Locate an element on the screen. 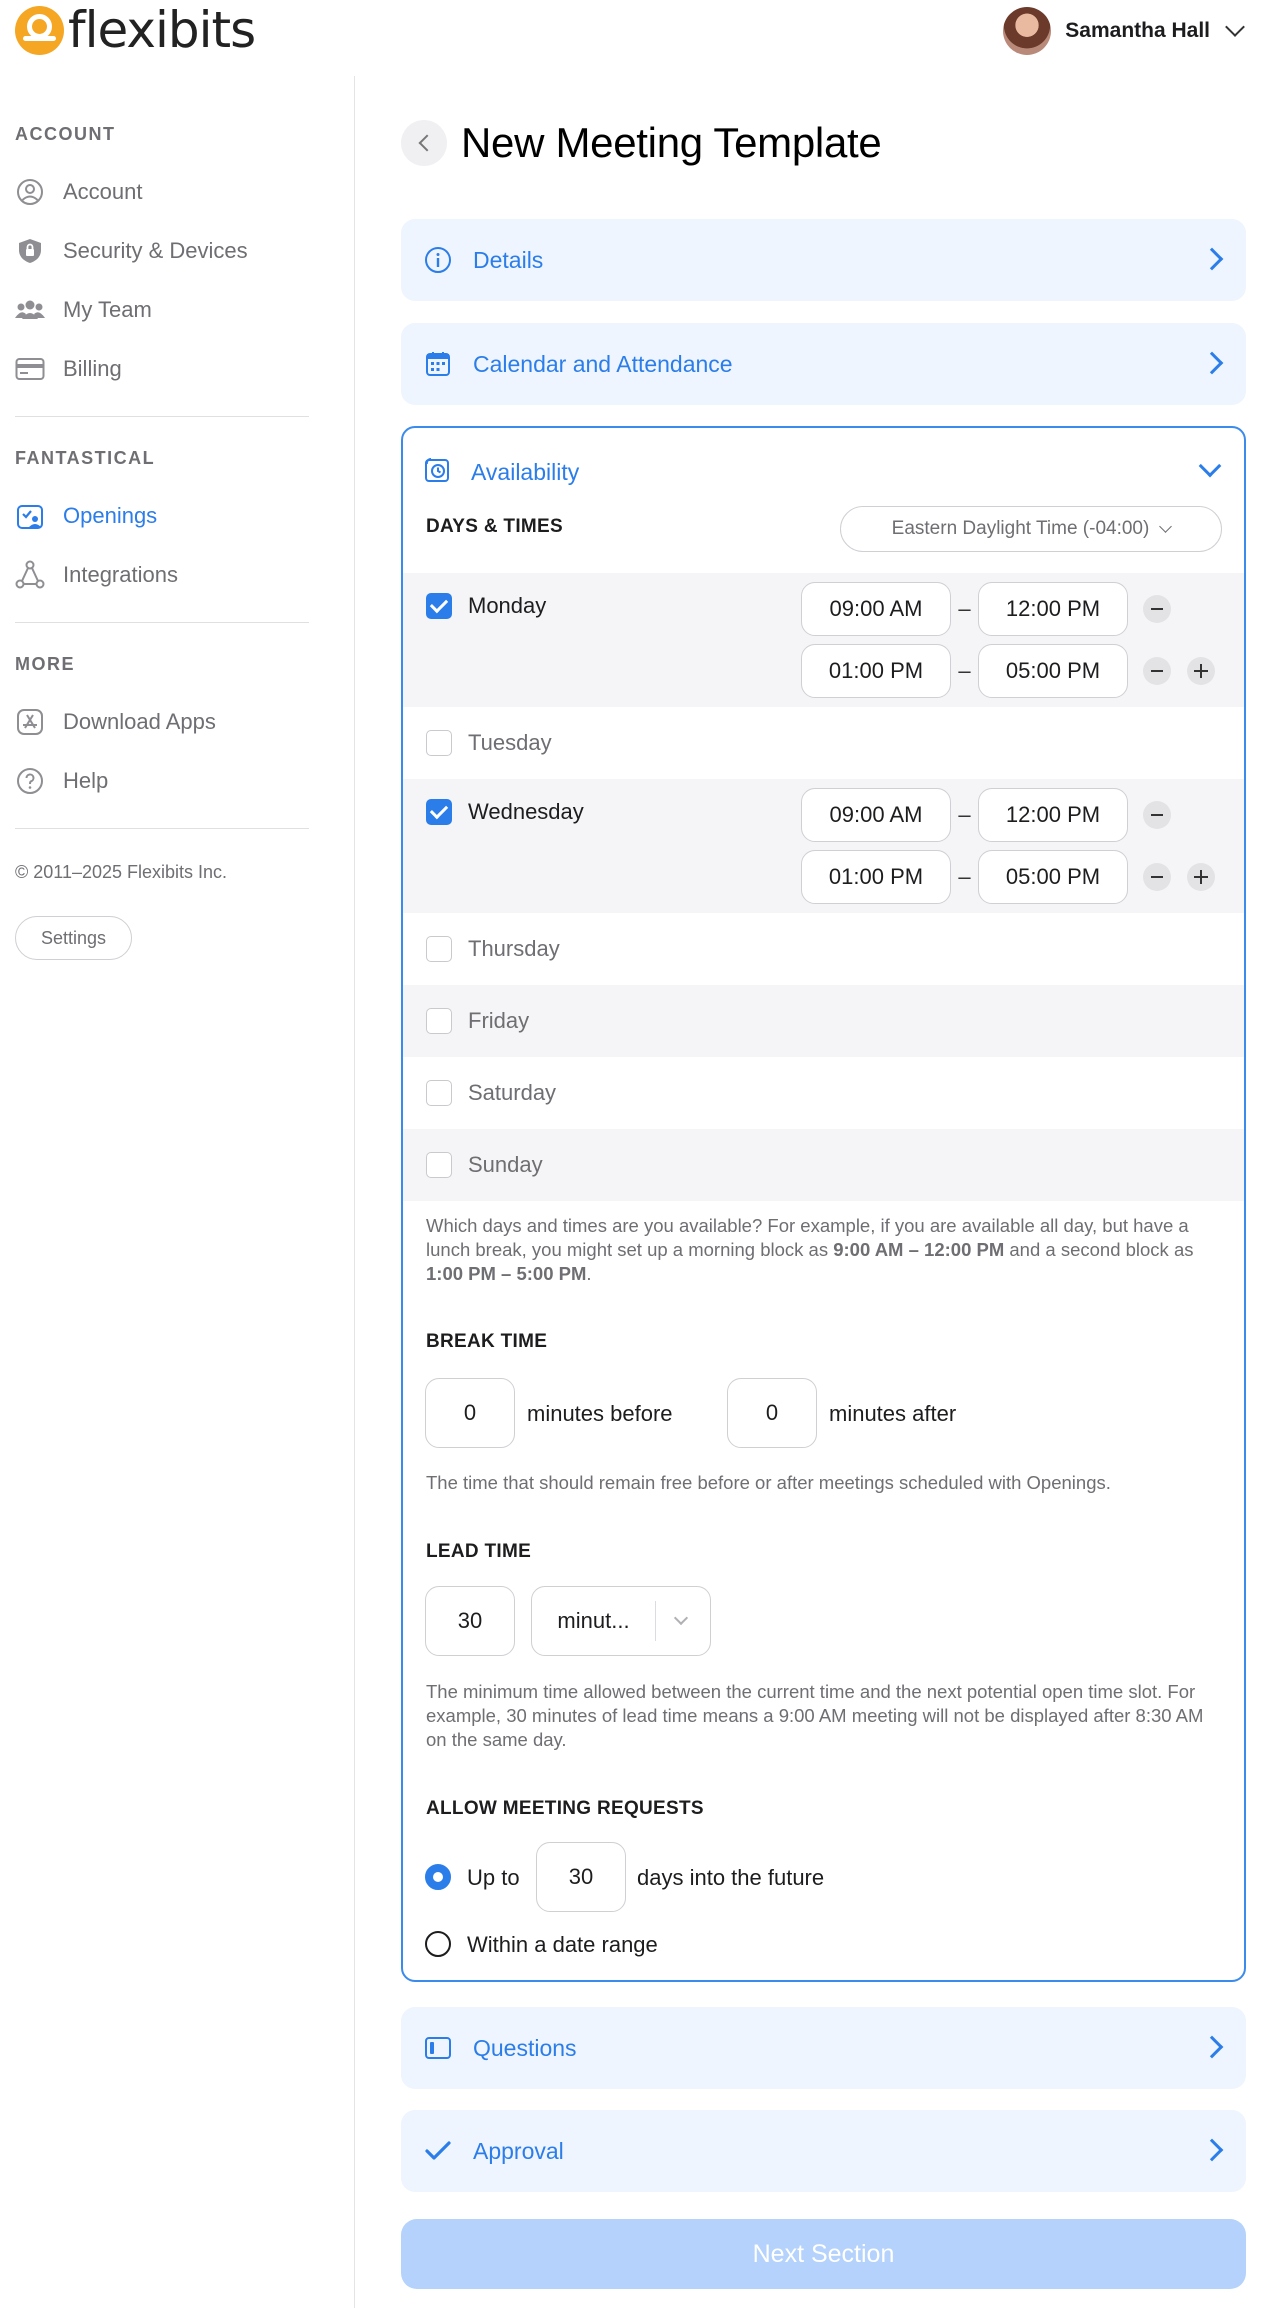 The image size is (1266, 2308). chevron-right-icon is located at coordinates (1212, 2150).